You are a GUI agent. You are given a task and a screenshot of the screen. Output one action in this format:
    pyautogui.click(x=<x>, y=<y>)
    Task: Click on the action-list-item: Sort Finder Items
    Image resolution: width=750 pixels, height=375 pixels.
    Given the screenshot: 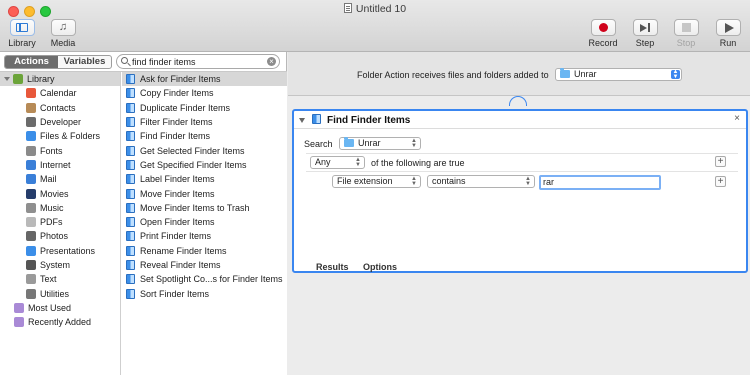 What is the action you would take?
    pyautogui.click(x=204, y=293)
    